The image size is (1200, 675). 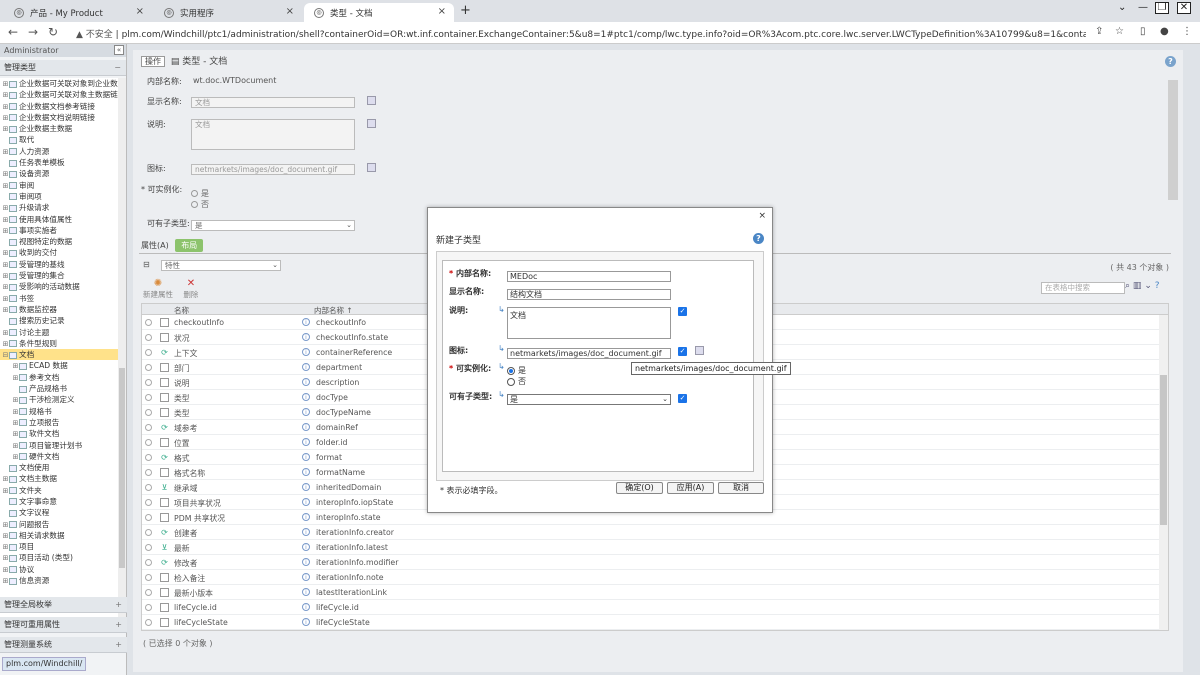 I want to click on attribute-name: 说明, so click(x=182, y=383).